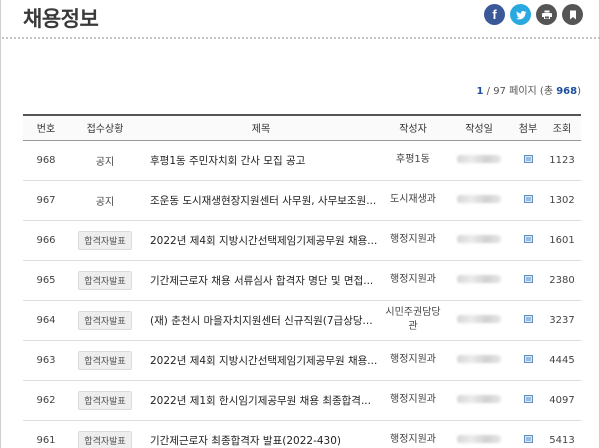  Describe the element at coordinates (105, 127) in the screenshot. I see `header-status: 접수상황` at that location.